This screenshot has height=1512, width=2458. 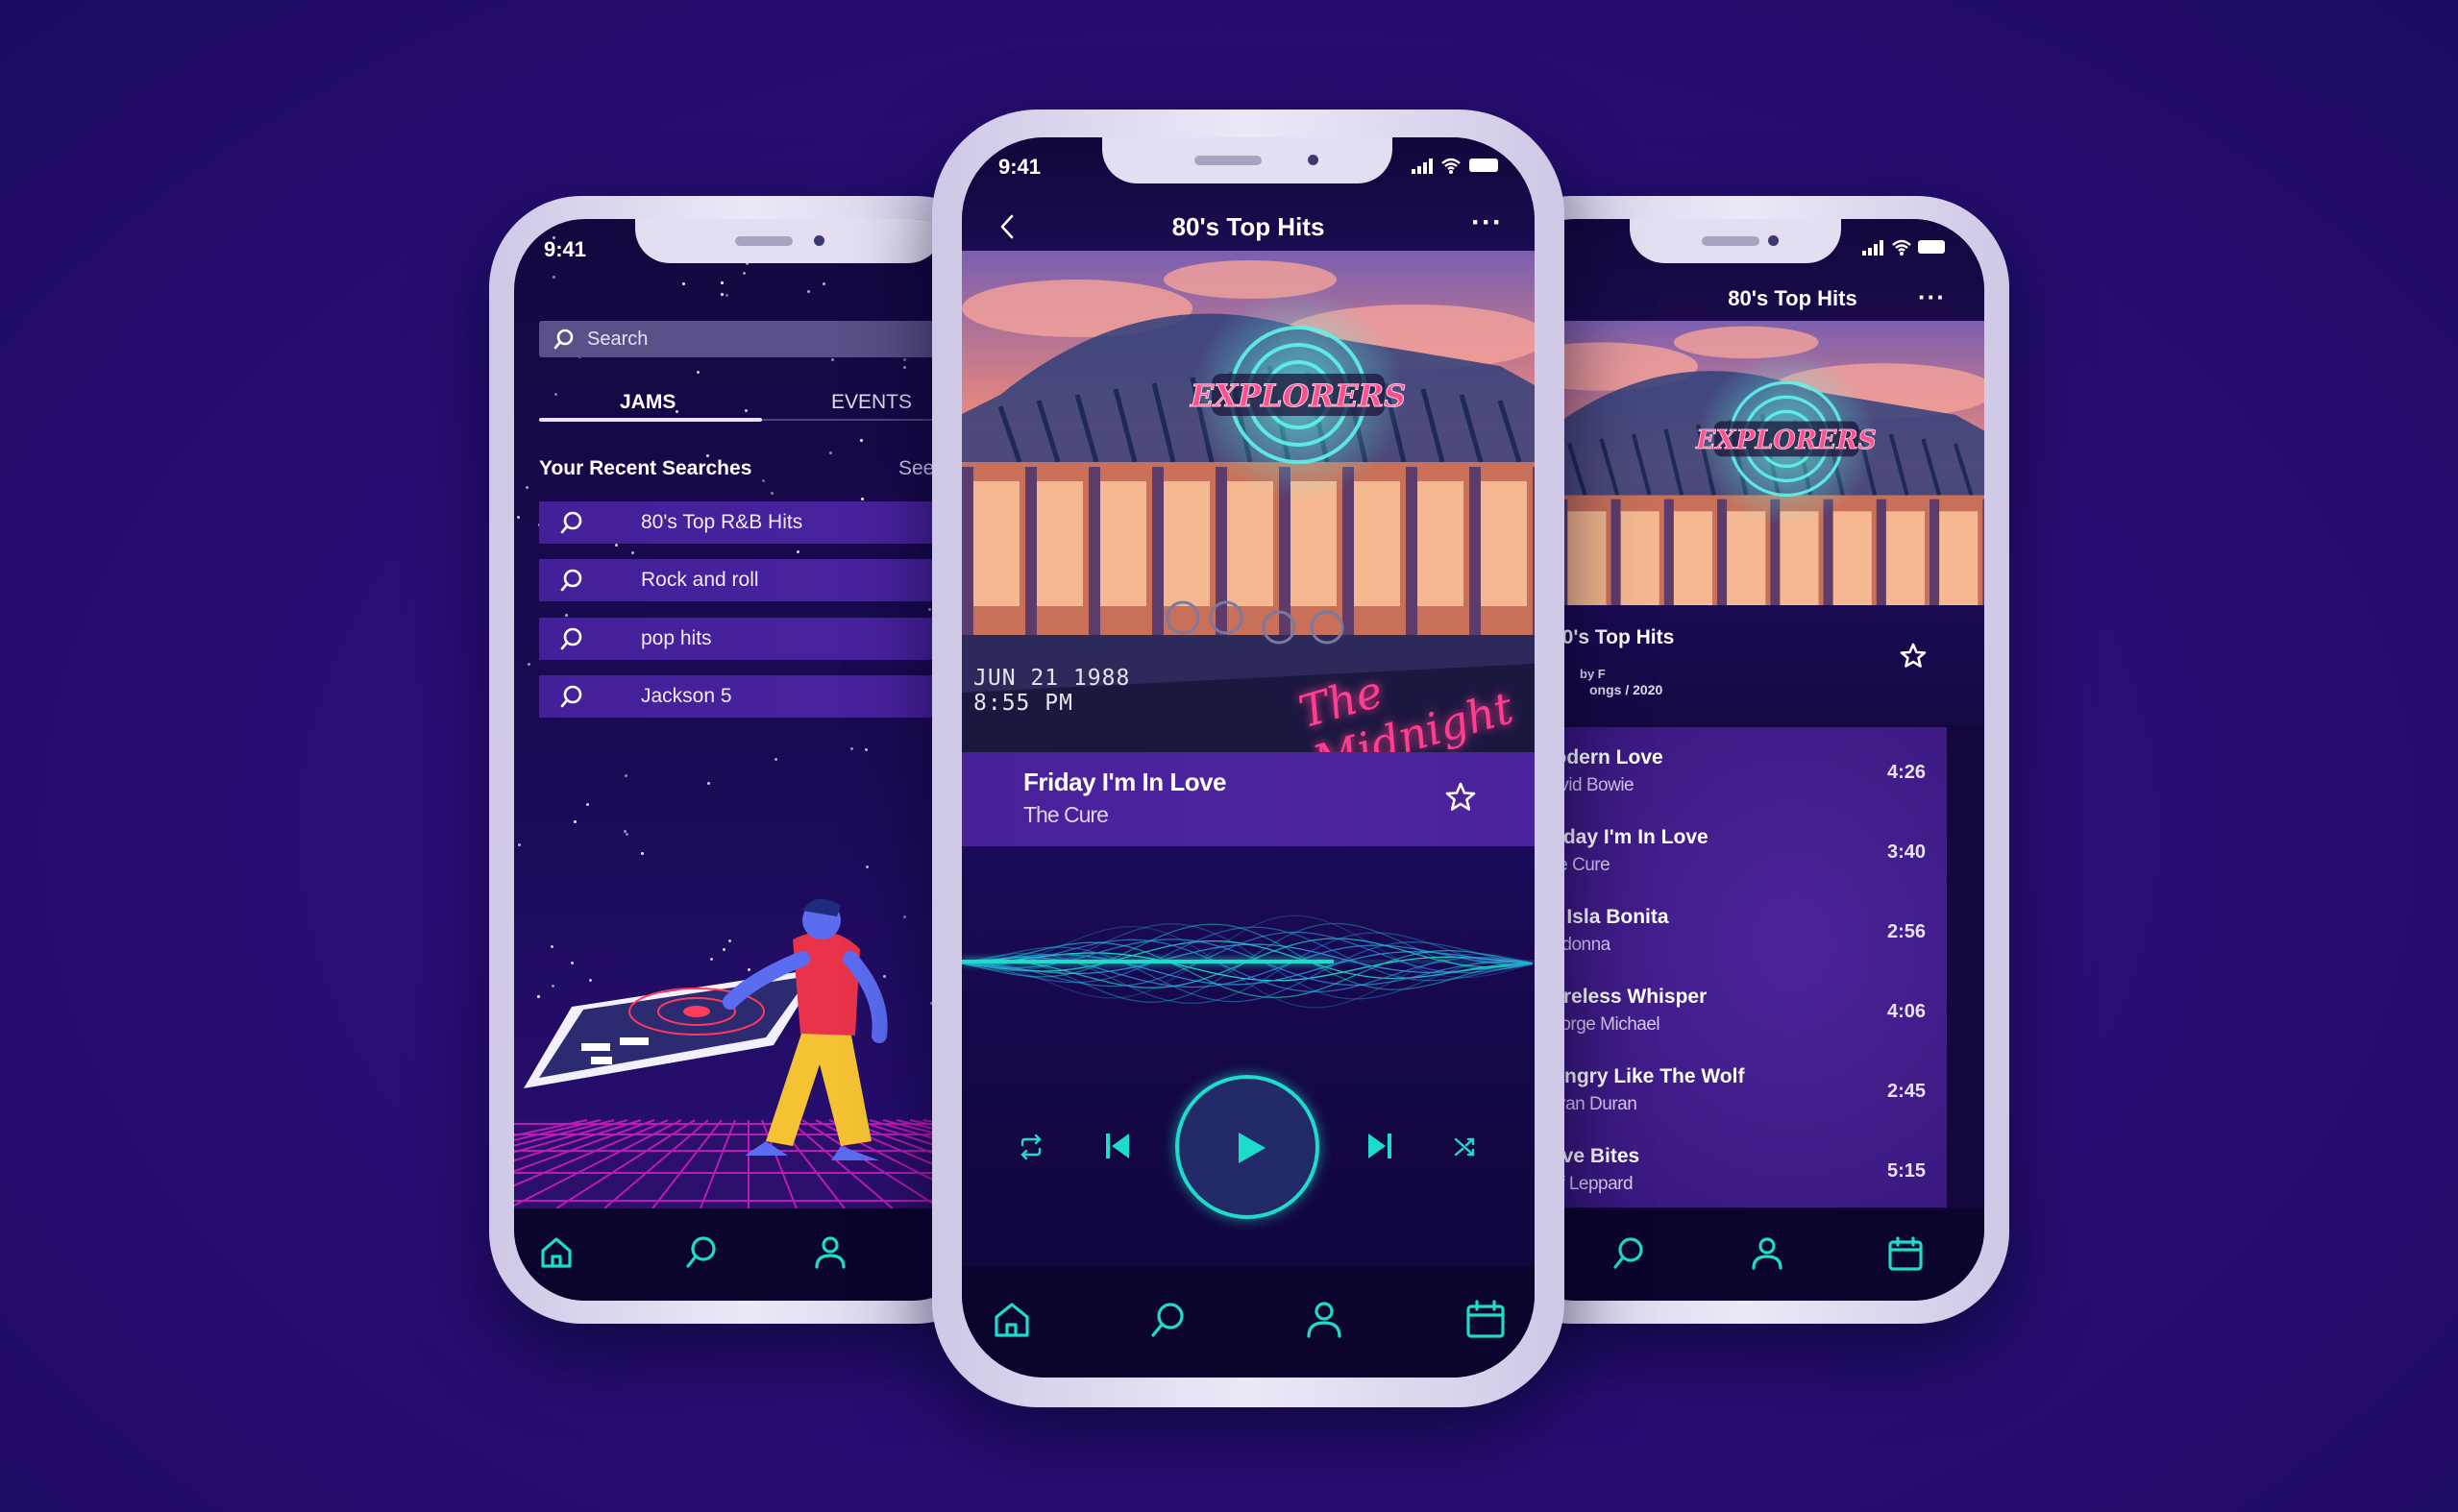 I want to click on track-row: Friday I'm In Love The Cure 3:40, so click(x=1742, y=858).